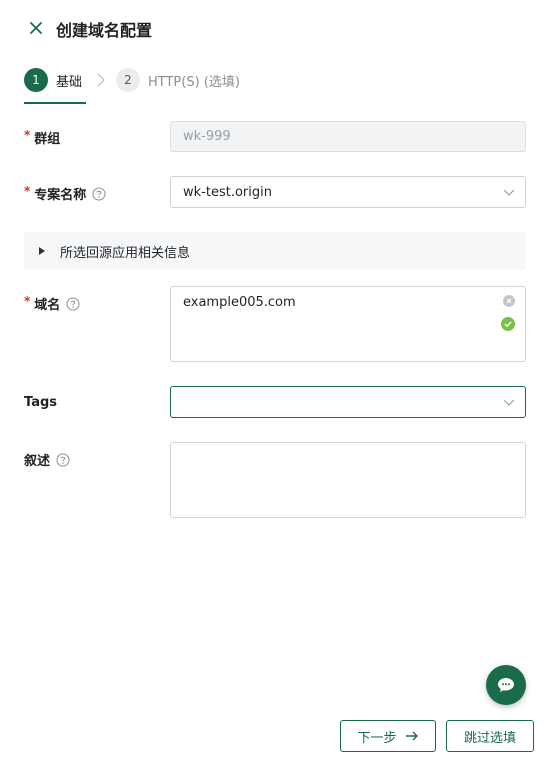 This screenshot has height=767, width=546. I want to click on active-step-indicator, so click(55, 103).